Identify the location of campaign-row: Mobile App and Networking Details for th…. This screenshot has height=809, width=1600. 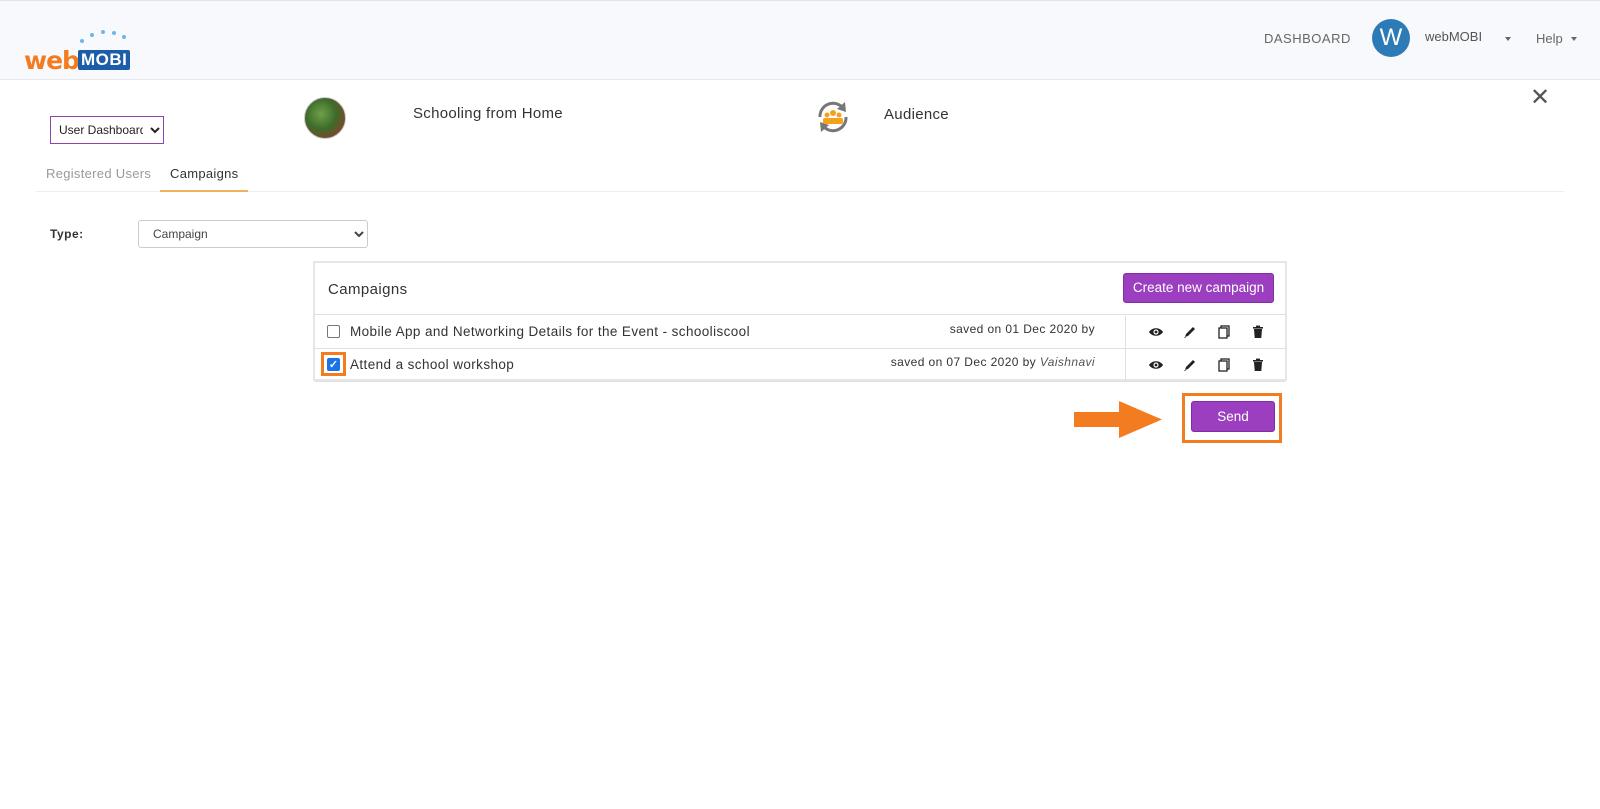
(800, 332).